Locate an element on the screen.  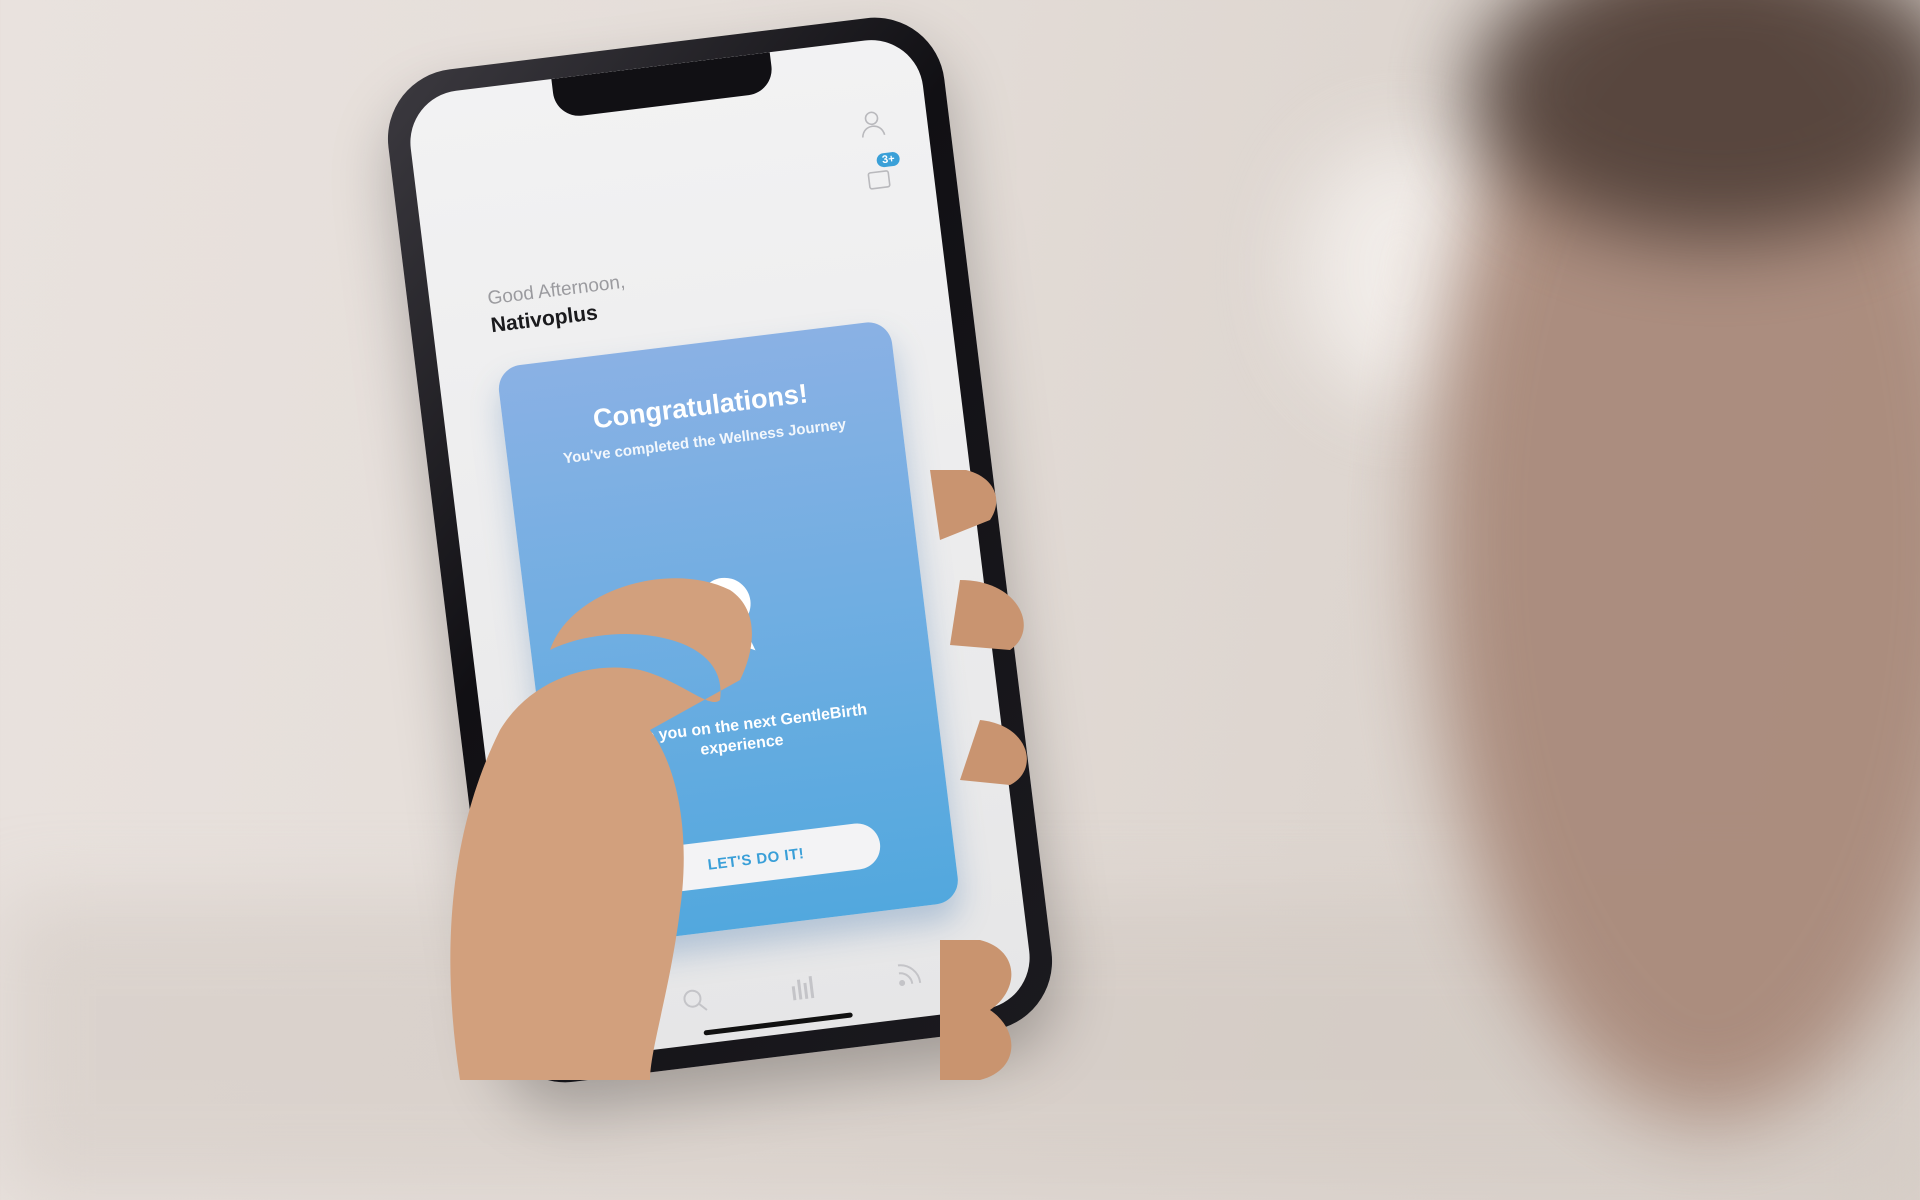
greeting-text: Good Afternoon, is located at coordinates (556, 290).